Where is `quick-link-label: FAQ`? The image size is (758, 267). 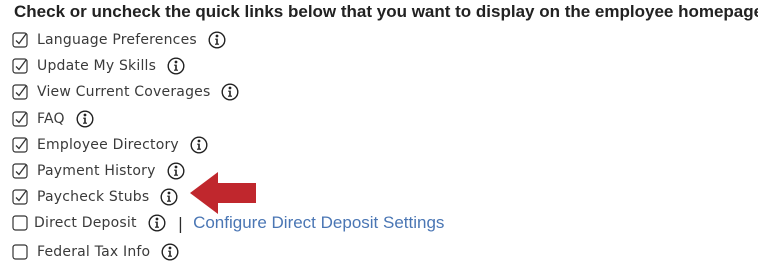
quick-link-label: FAQ is located at coordinates (51, 119).